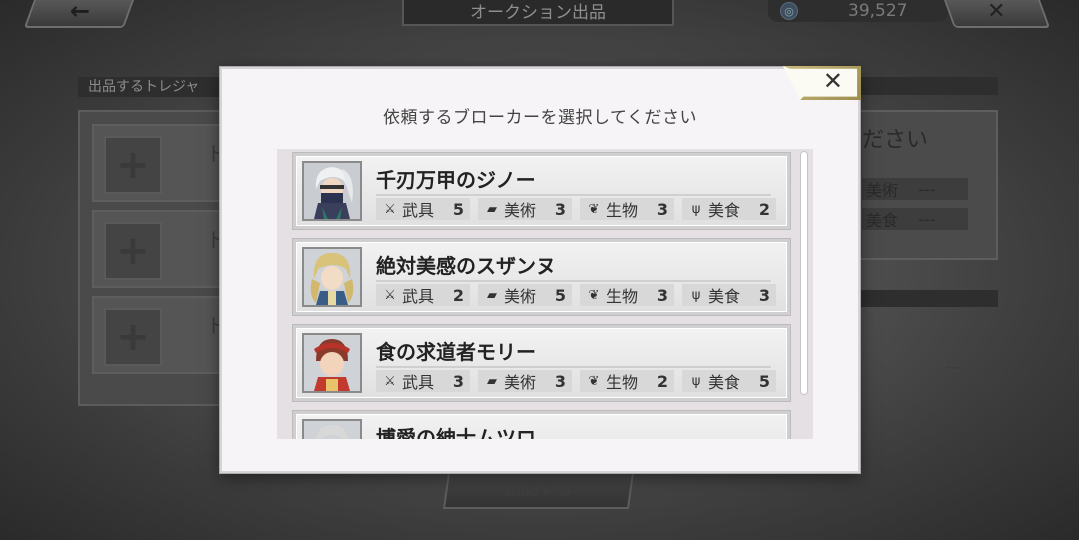  I want to click on broker-info-title: ださい, so click(895, 140).